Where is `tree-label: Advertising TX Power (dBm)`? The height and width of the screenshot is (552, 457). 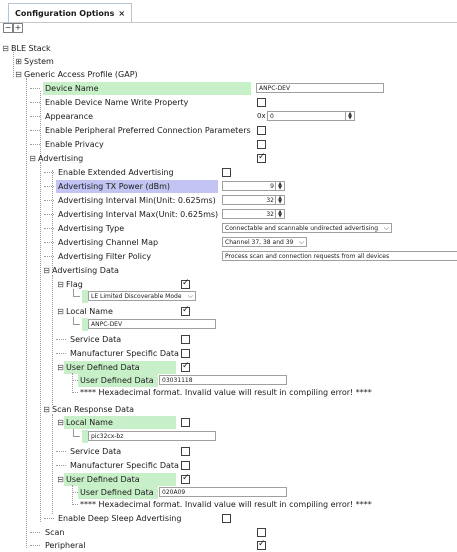
tree-label: Advertising TX Power (dBm) is located at coordinates (137, 186).